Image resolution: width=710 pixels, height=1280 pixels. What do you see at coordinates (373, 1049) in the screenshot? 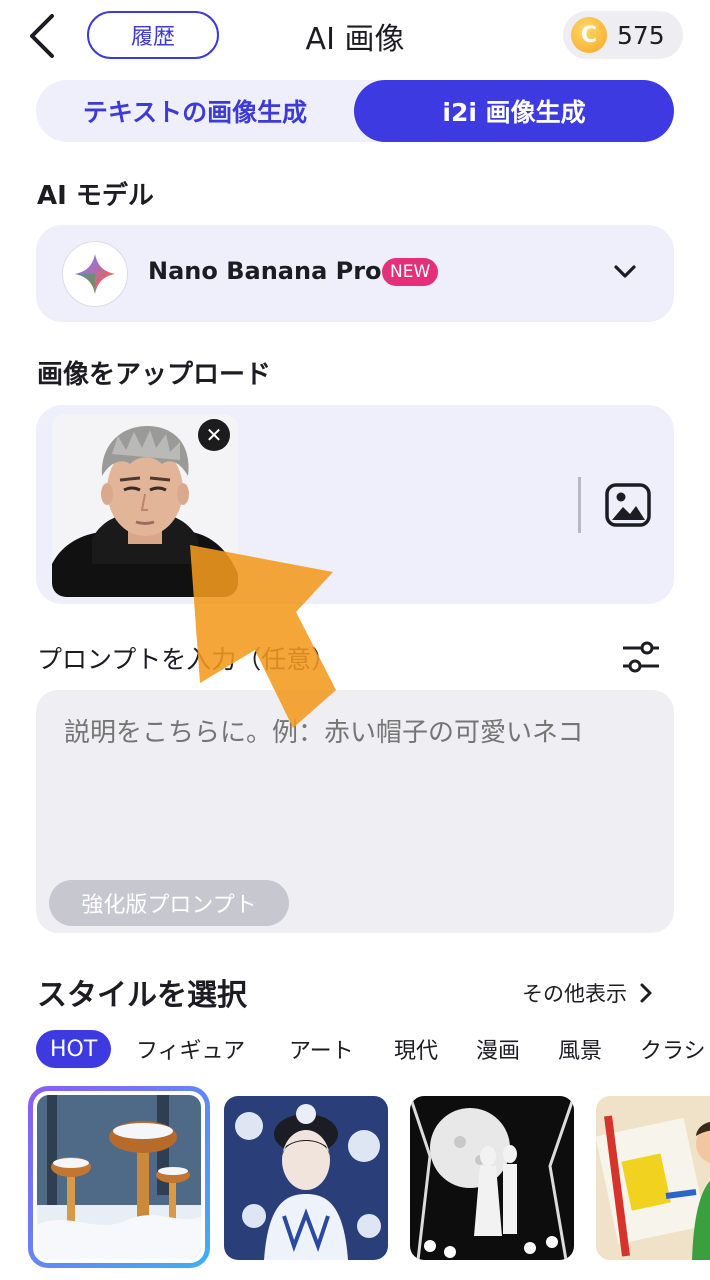
I see `style-category-tabs: HOT フィギュア アート 現代 漫画 風景 クラシ` at bounding box center [373, 1049].